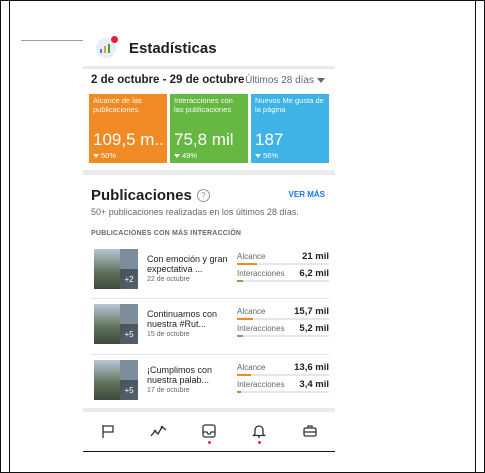 The image size is (485, 473). I want to click on header: Estadísticas, so click(209, 45).